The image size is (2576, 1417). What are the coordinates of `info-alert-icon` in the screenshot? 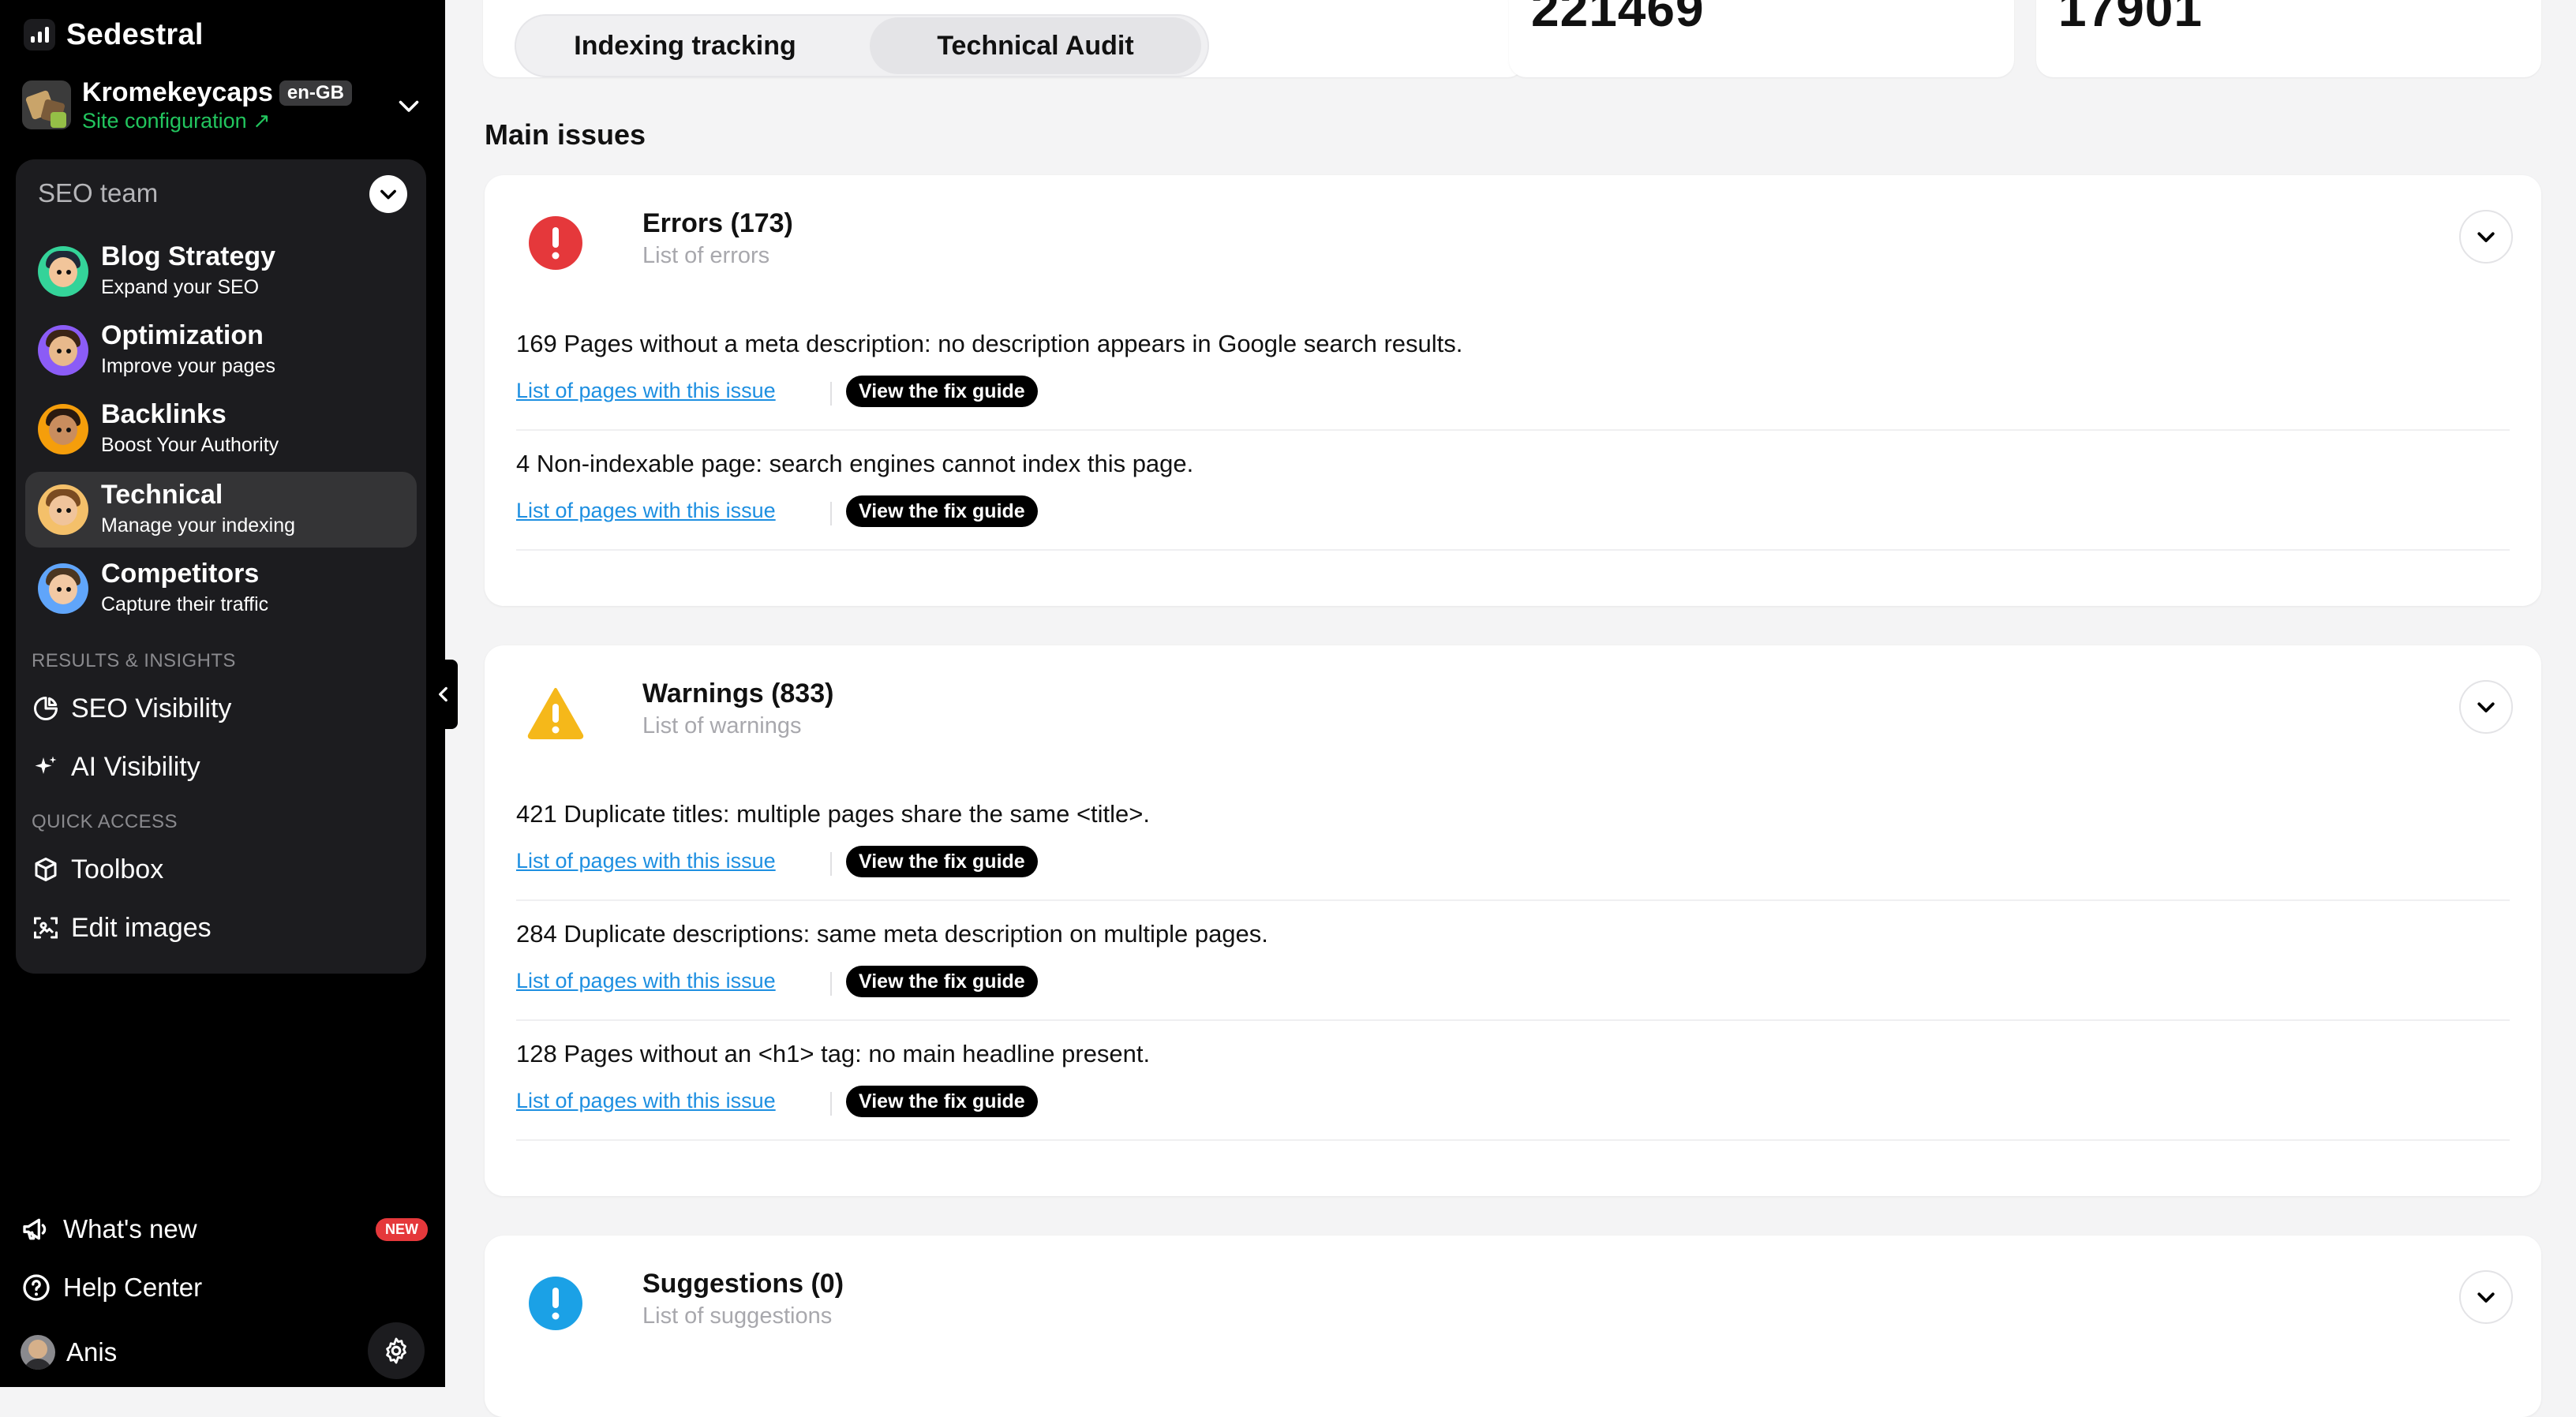 It's located at (555, 1304).